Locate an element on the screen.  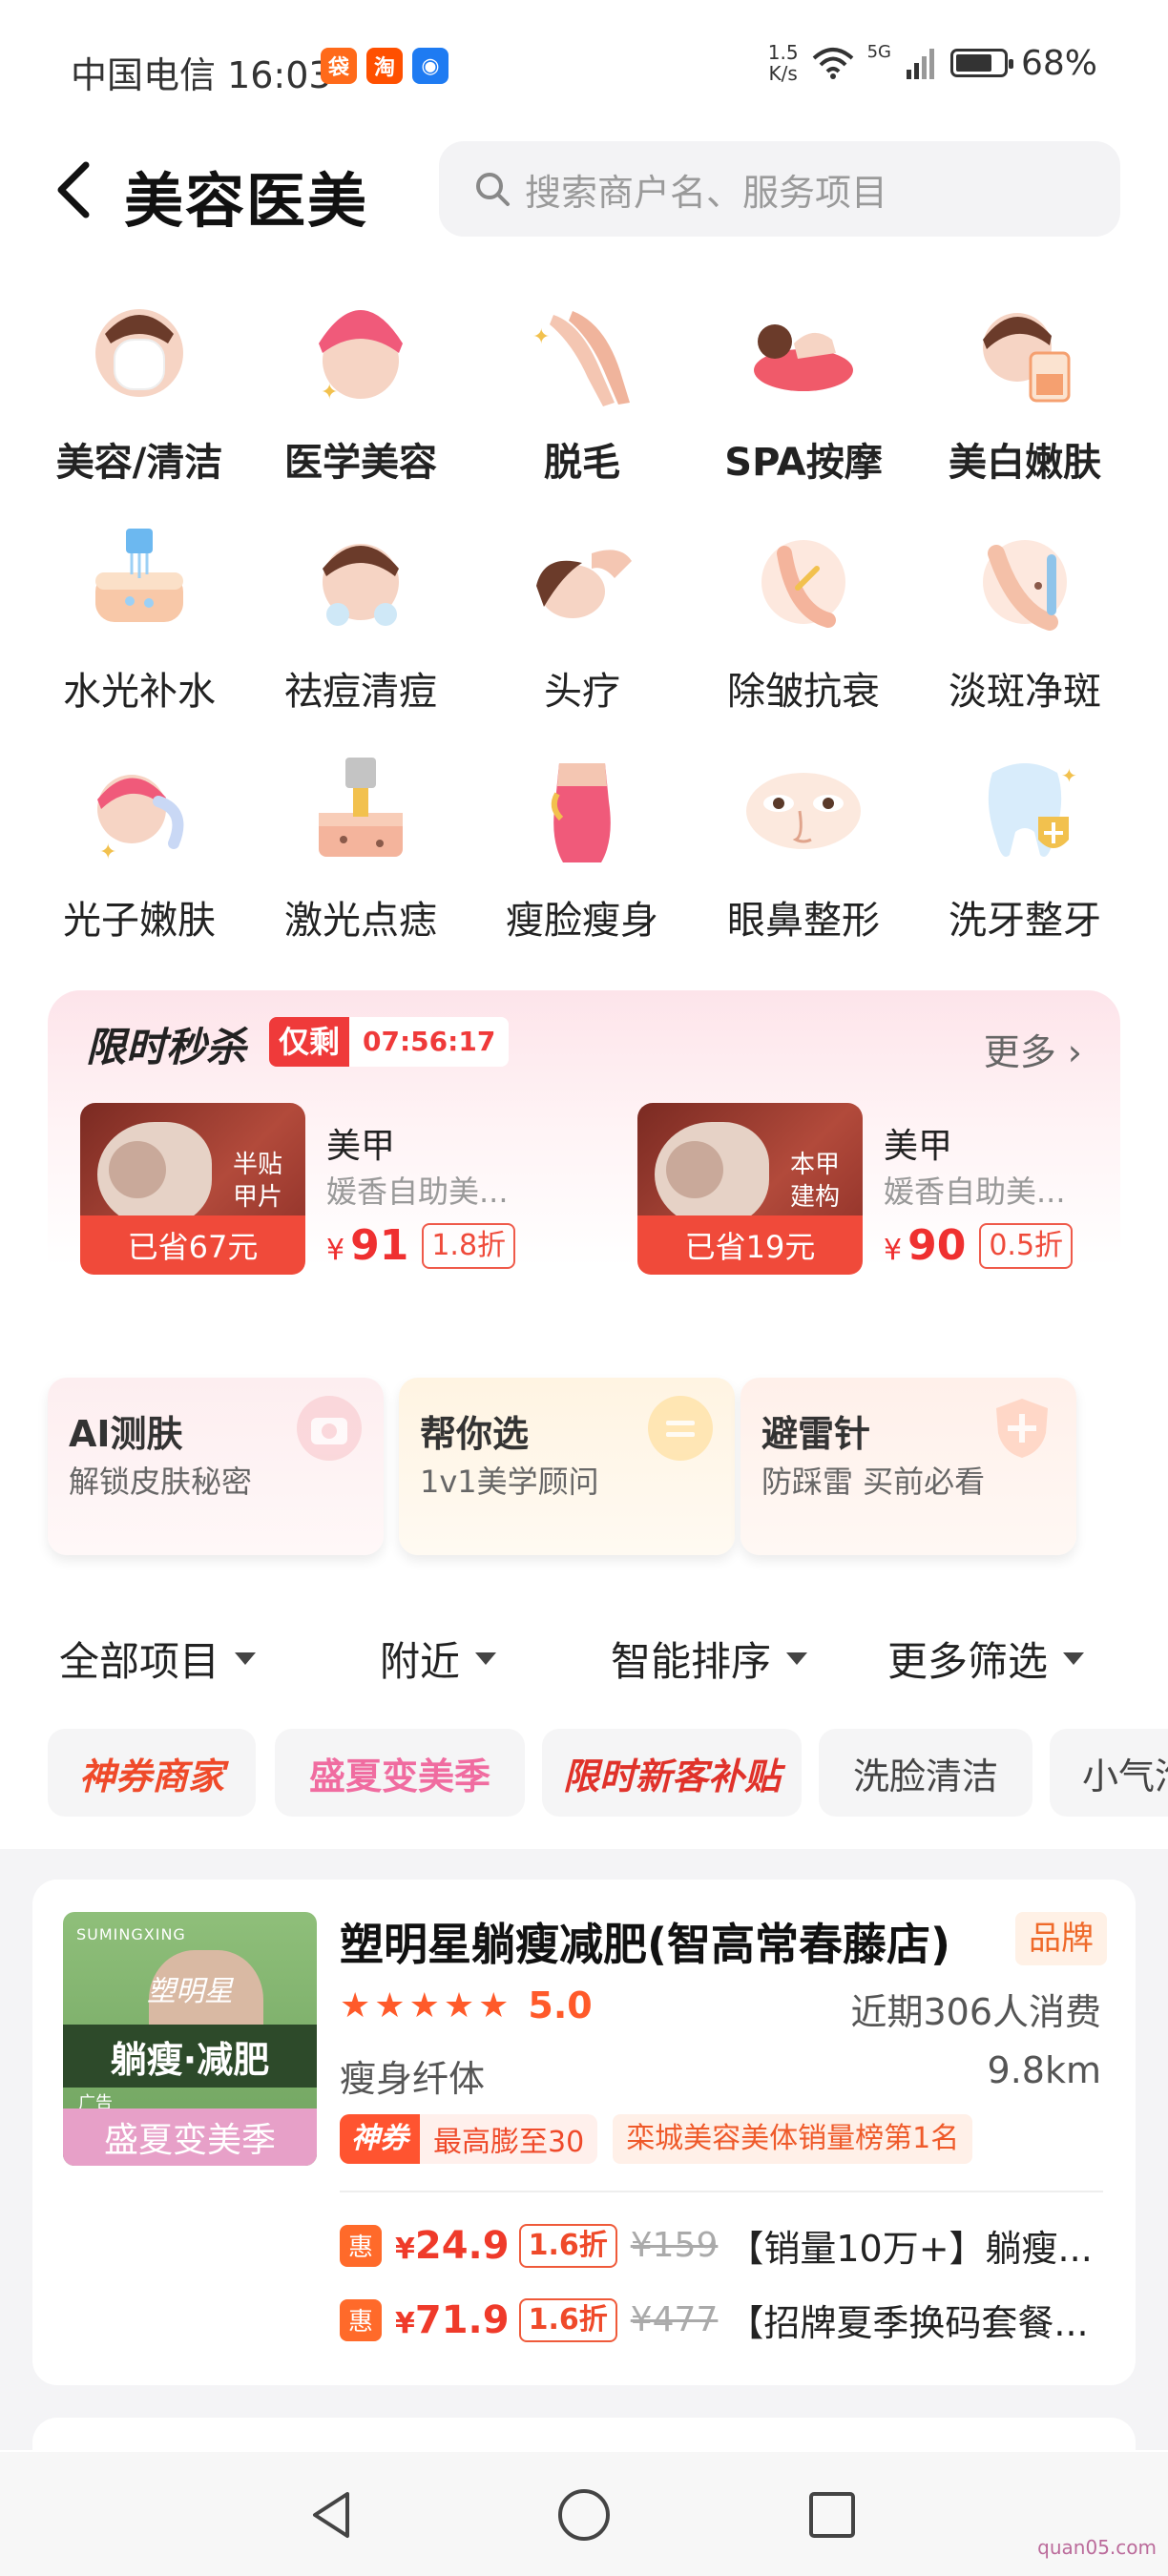
filter-more: 更多筛选 is located at coordinates (986, 1659).